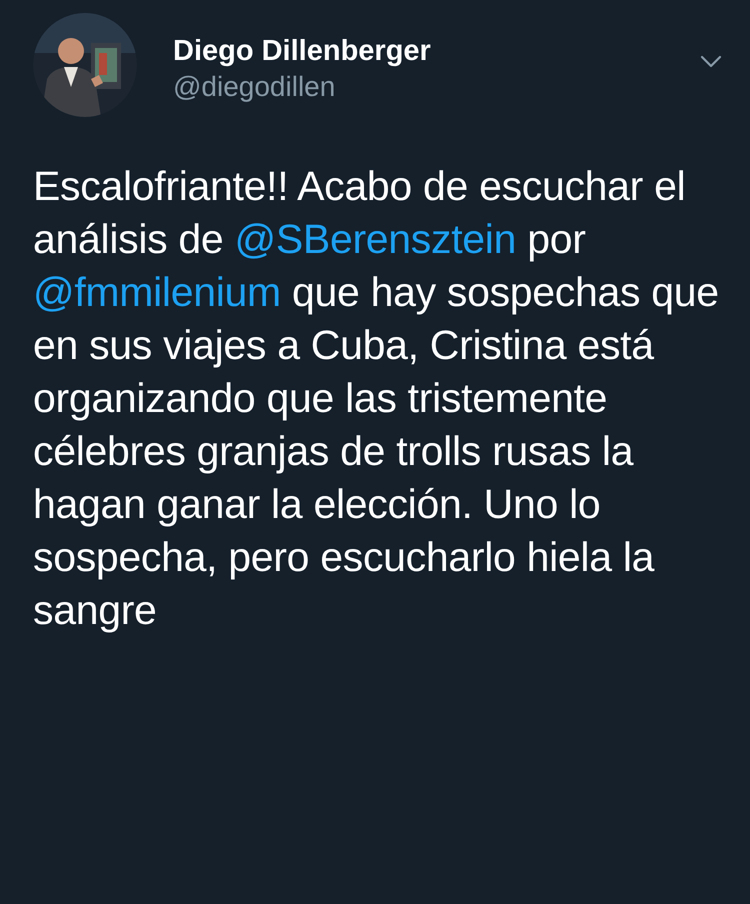  I want to click on author-handle: @diegodillen, so click(436, 87).